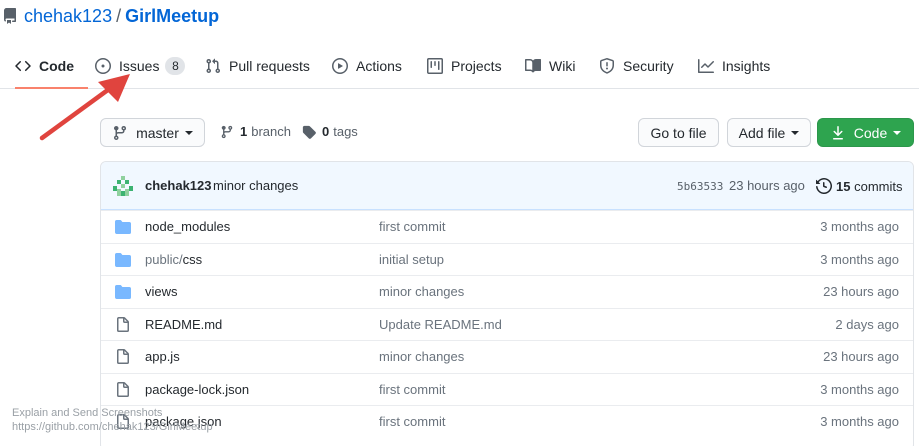  What do you see at coordinates (161, 291) in the screenshot?
I see `file-name-link: views` at bounding box center [161, 291].